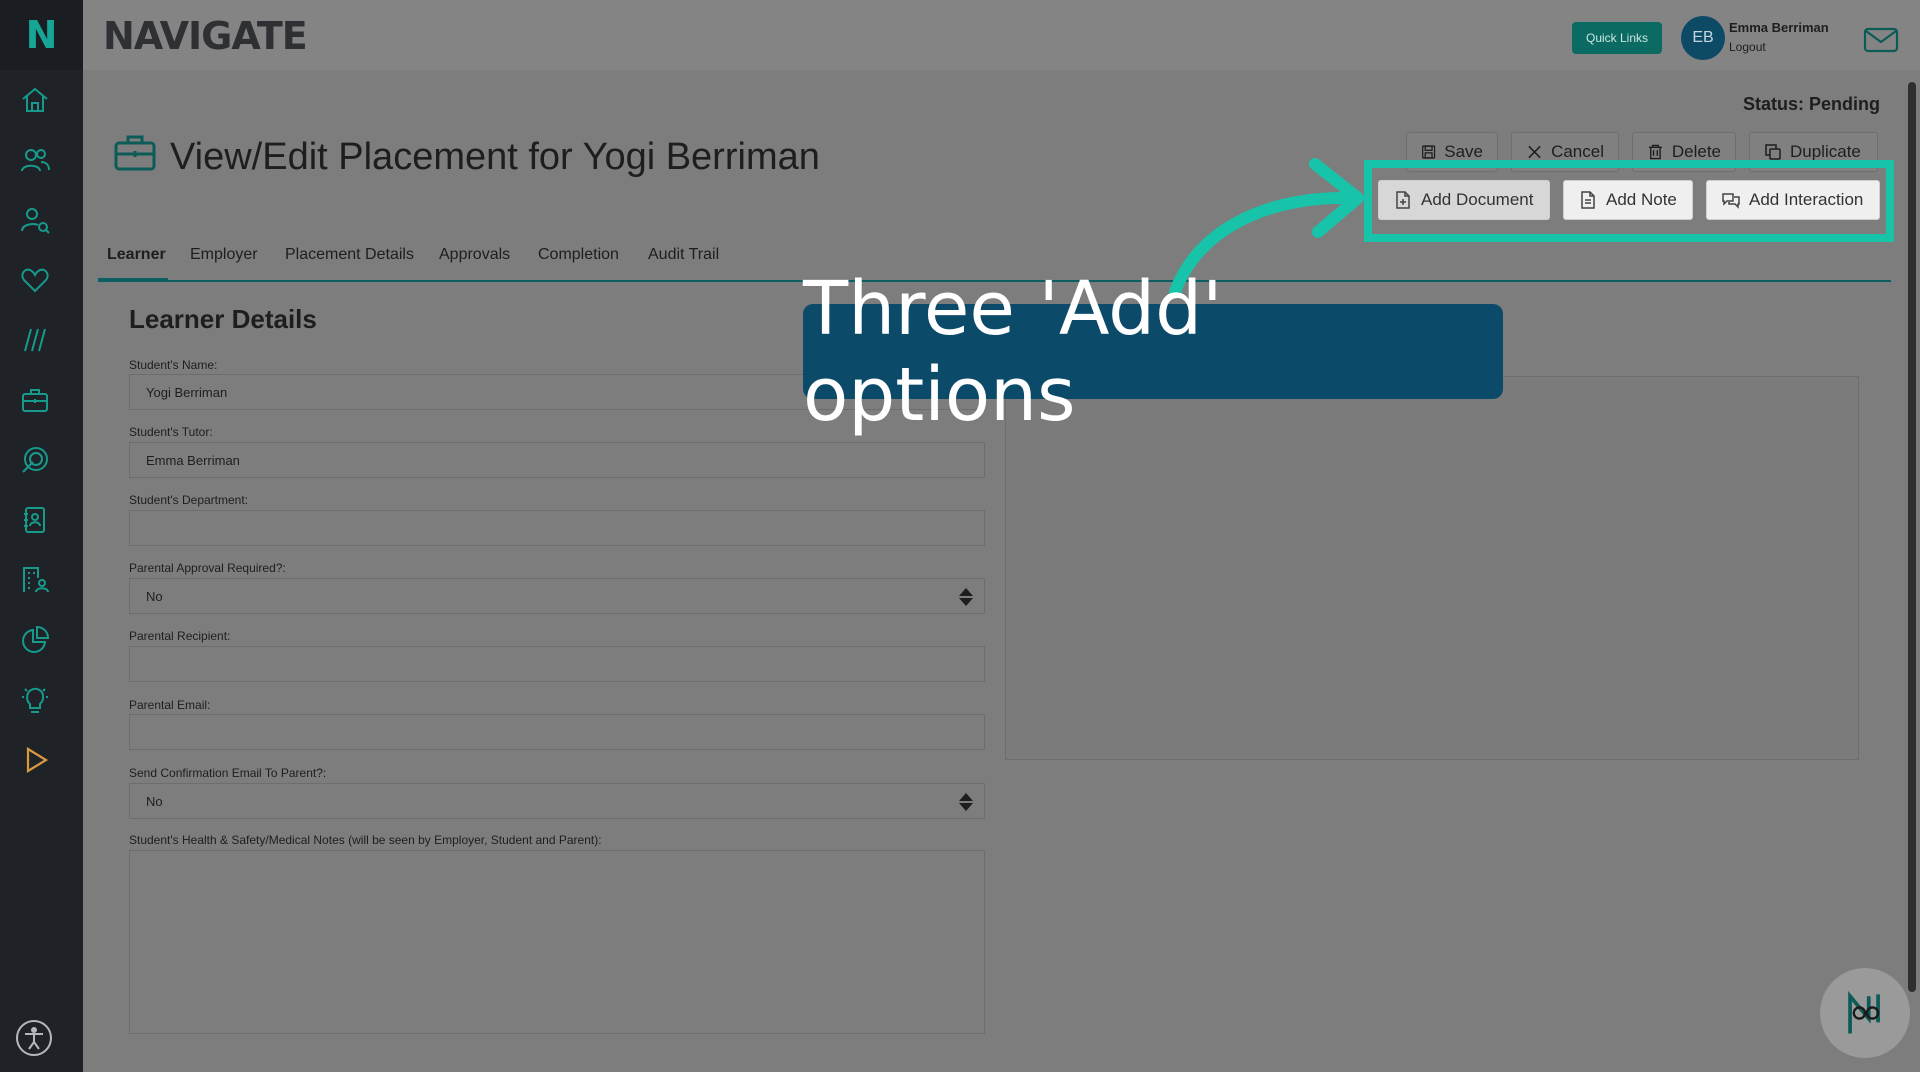  Describe the element at coordinates (187, 392) in the screenshot. I see `student-name-value: Yogi Berriman` at that location.